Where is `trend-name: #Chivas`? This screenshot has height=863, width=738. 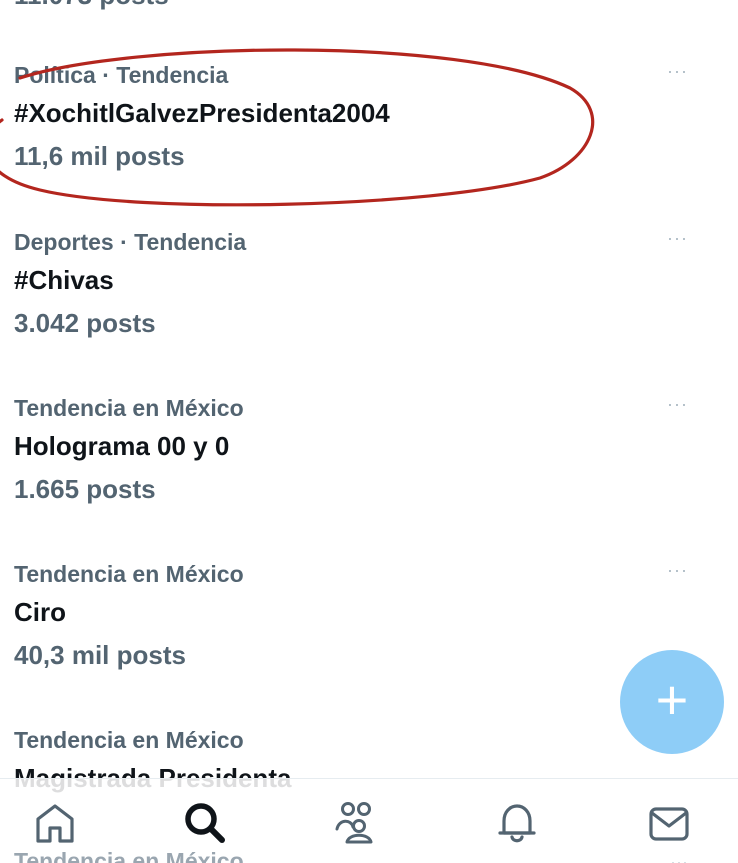
trend-name: #Chivas is located at coordinates (64, 280).